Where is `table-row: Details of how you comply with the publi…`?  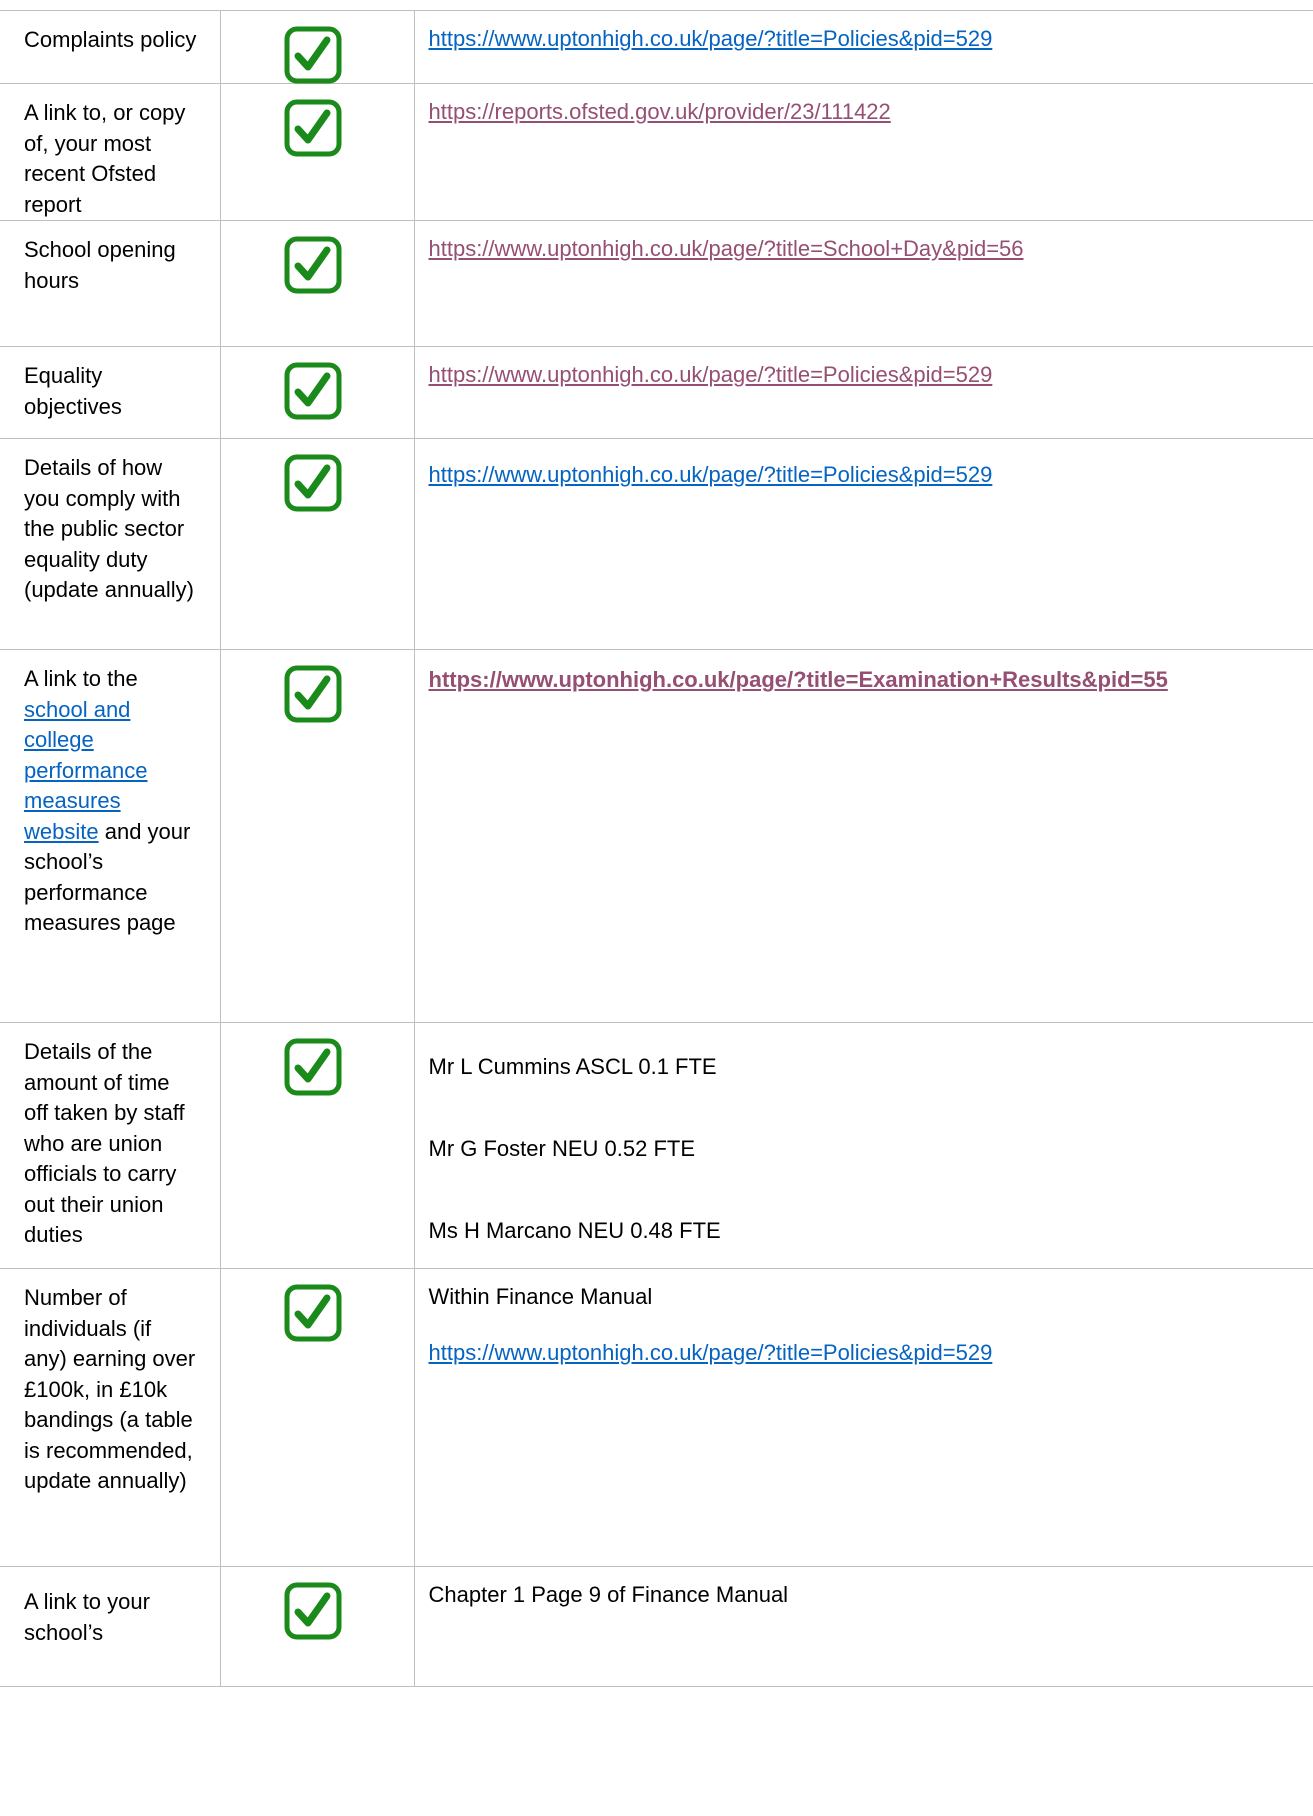
table-row: Details of how you comply with the publi… is located at coordinates (656, 544).